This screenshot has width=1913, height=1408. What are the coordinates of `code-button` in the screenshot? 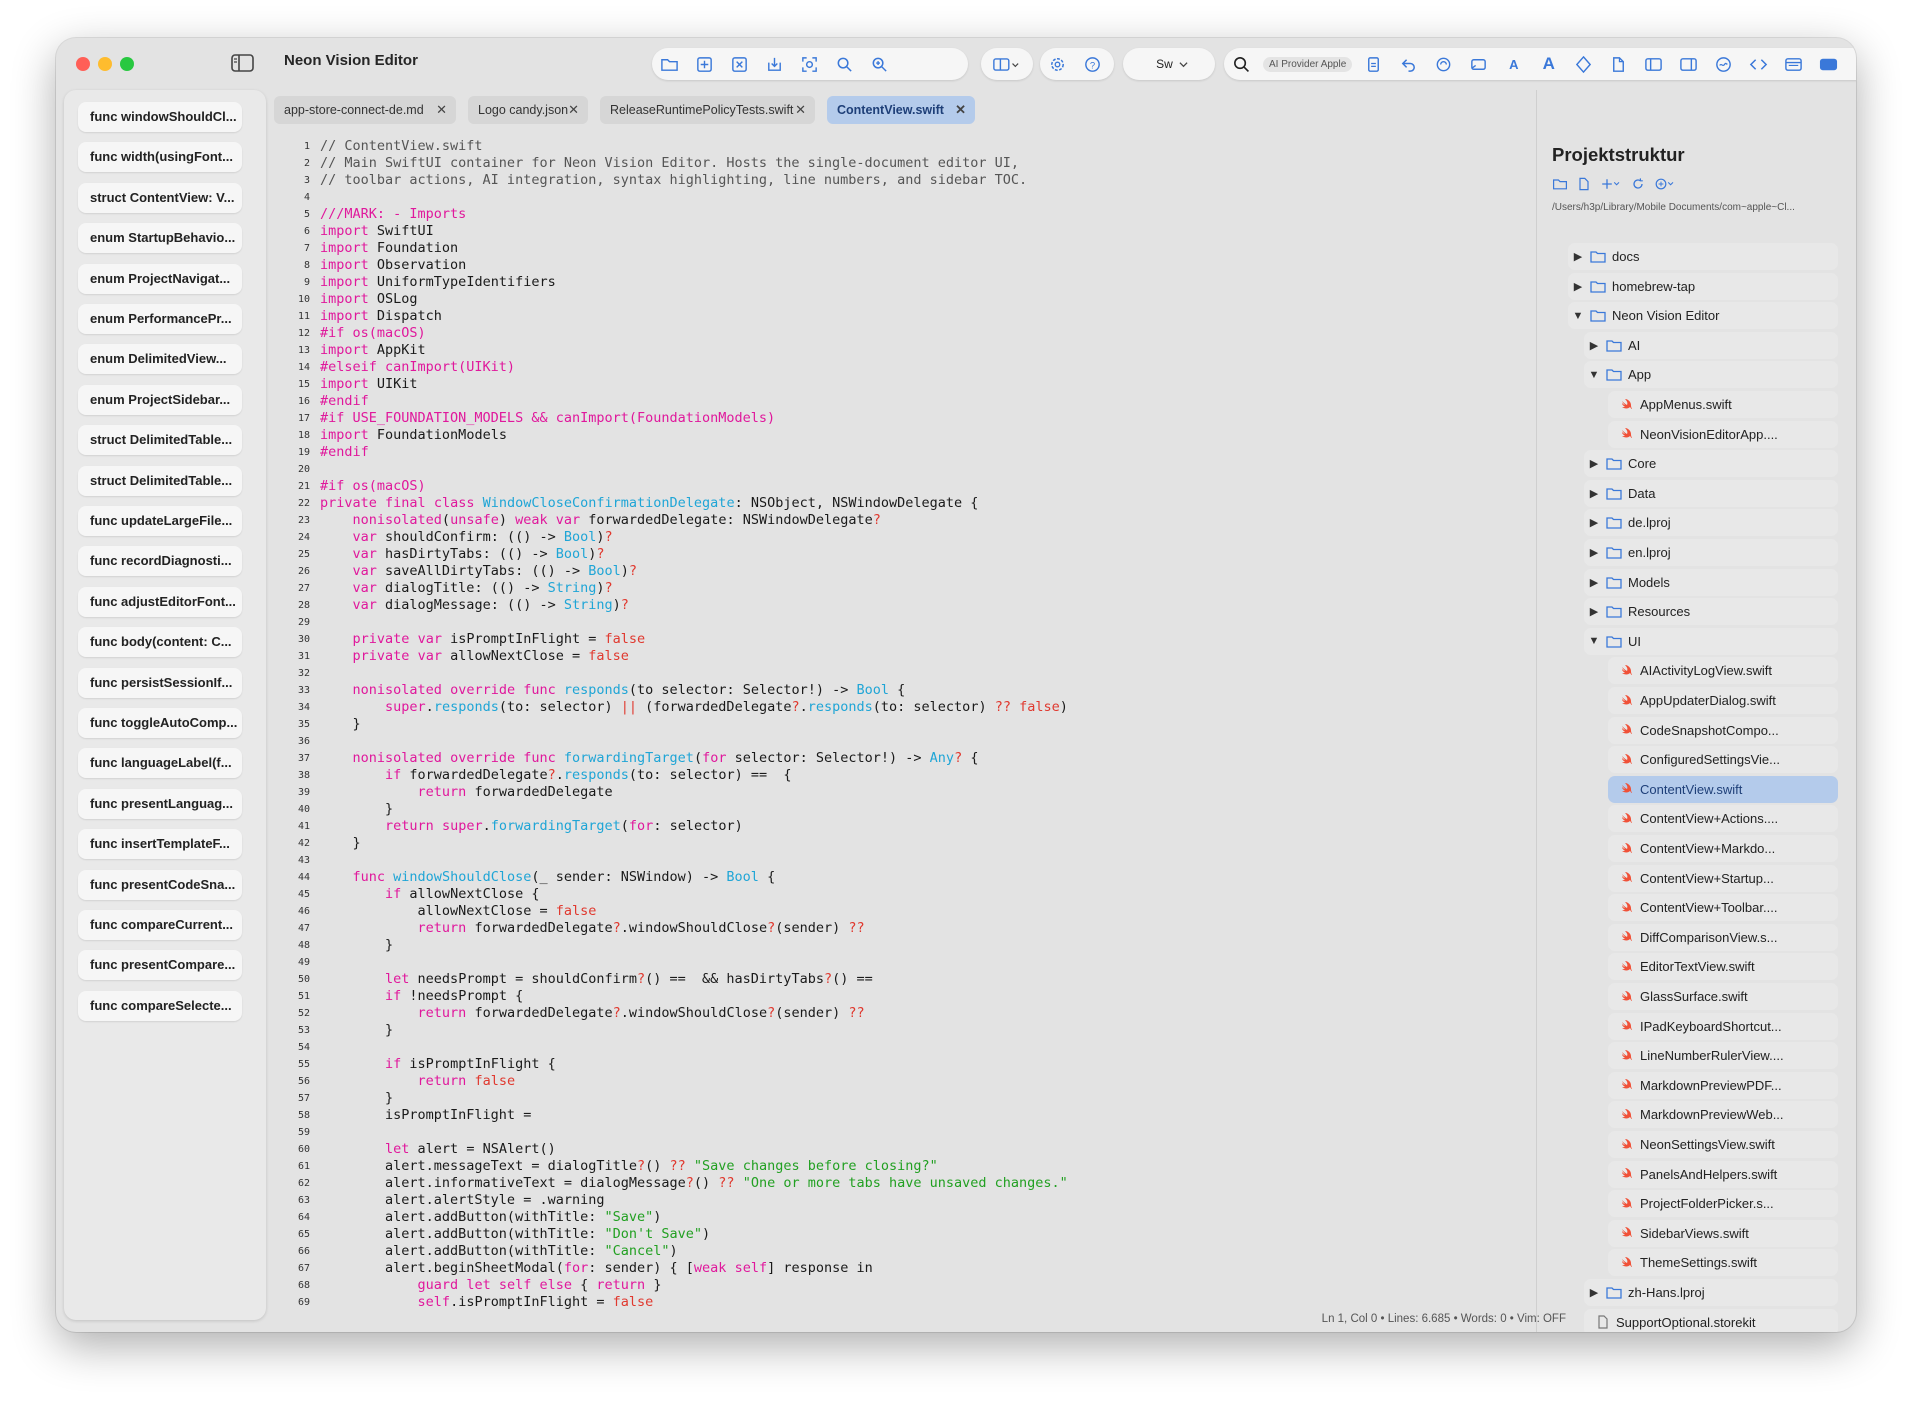 It's located at (1758, 64).